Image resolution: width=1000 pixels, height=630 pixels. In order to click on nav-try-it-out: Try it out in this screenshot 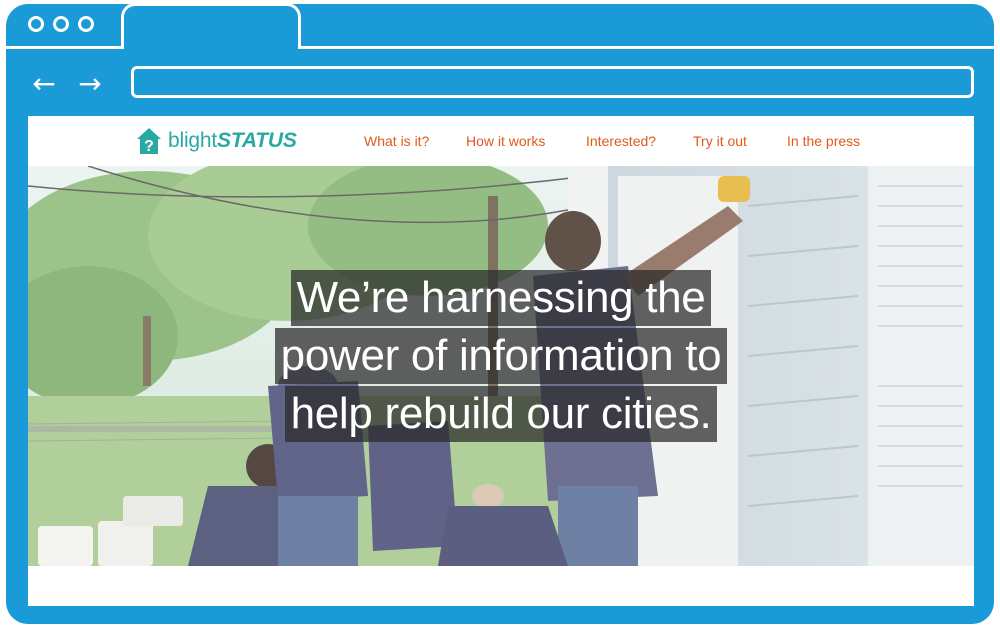, I will do `click(720, 141)`.